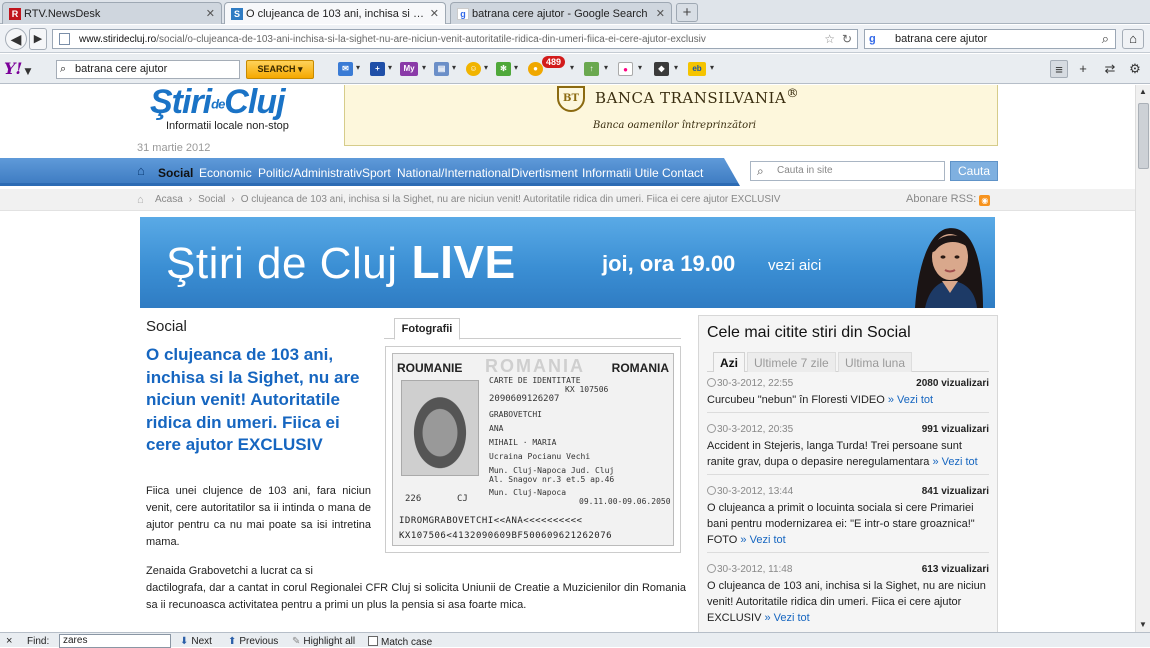 This screenshot has width=1150, height=648. I want to click on nav-informatii-utile: Informatii Utile, so click(620, 173).